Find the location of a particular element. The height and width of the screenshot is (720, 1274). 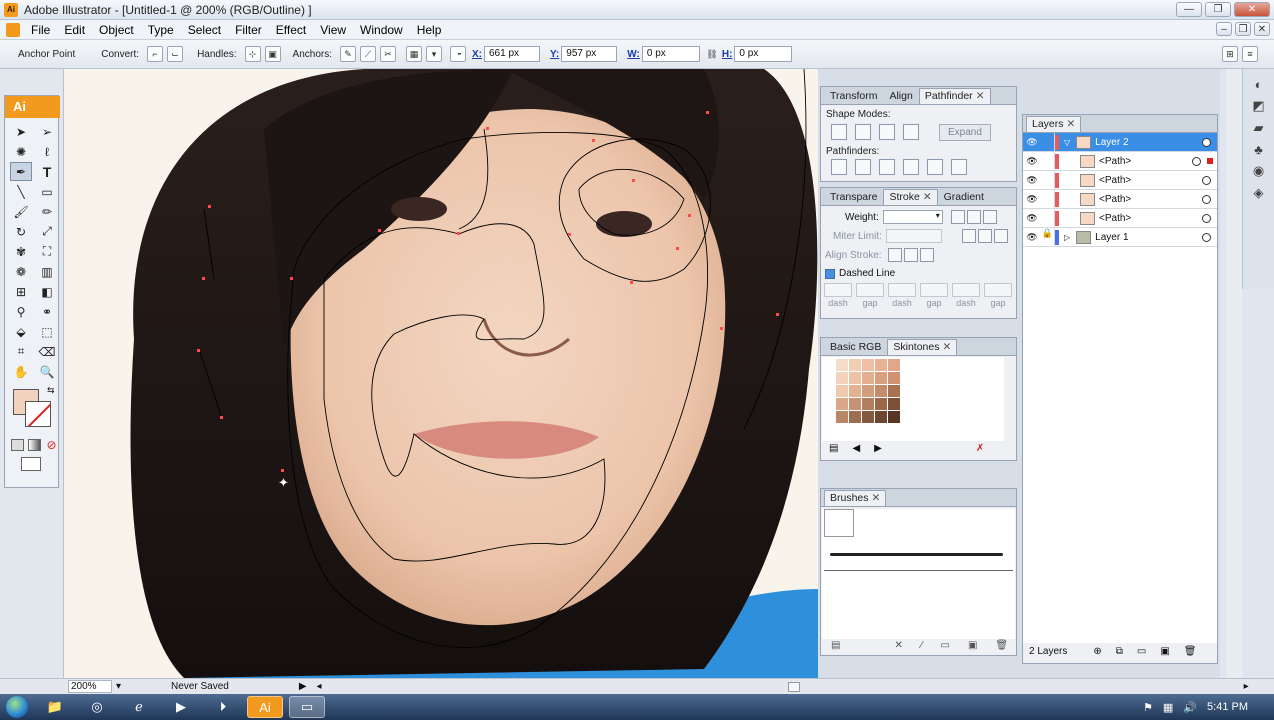

zoom-dropdown-icon: ▾ is located at coordinates (118, 686).